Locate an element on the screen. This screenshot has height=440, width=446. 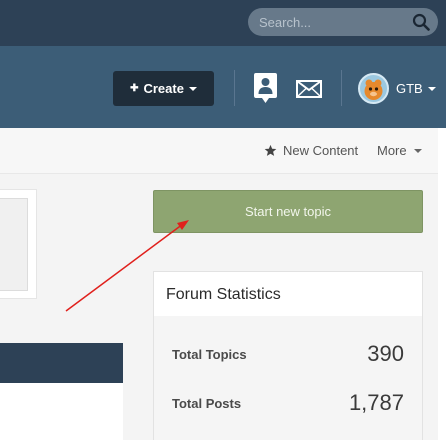
start-new-topic-label: Start new topic is located at coordinates (288, 211).